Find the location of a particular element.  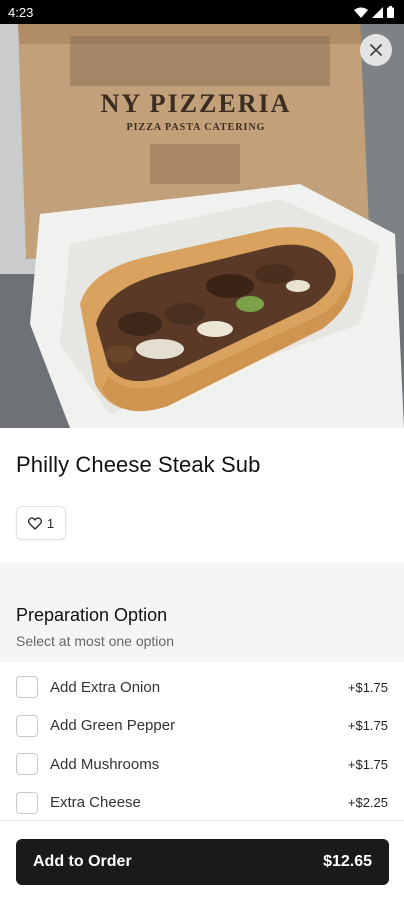

status-icons is located at coordinates (374, 12).